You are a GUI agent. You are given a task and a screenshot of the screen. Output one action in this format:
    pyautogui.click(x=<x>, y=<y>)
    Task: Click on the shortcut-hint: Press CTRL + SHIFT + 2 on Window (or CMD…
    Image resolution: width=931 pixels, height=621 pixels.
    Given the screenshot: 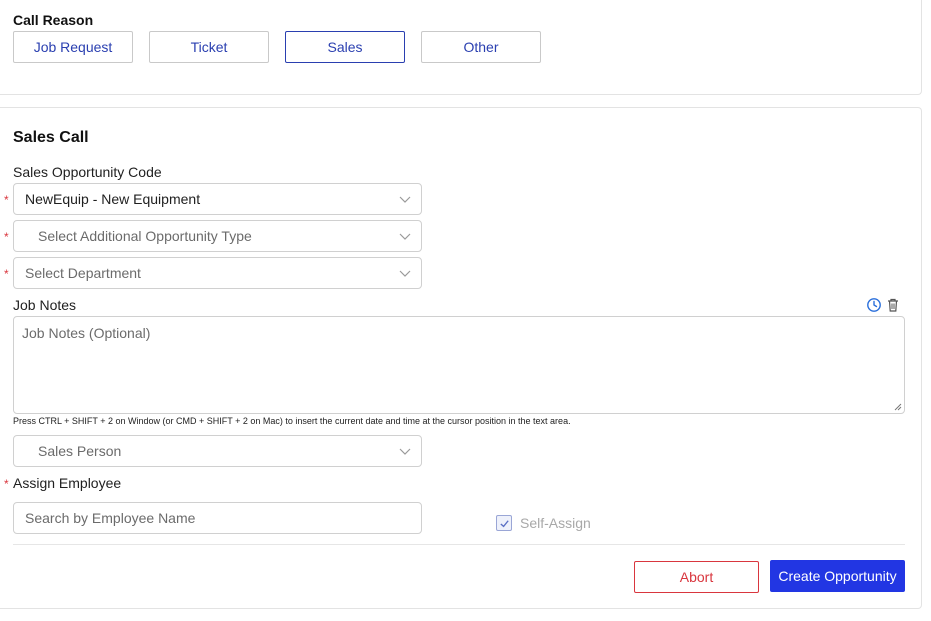 What is the action you would take?
    pyautogui.click(x=292, y=421)
    